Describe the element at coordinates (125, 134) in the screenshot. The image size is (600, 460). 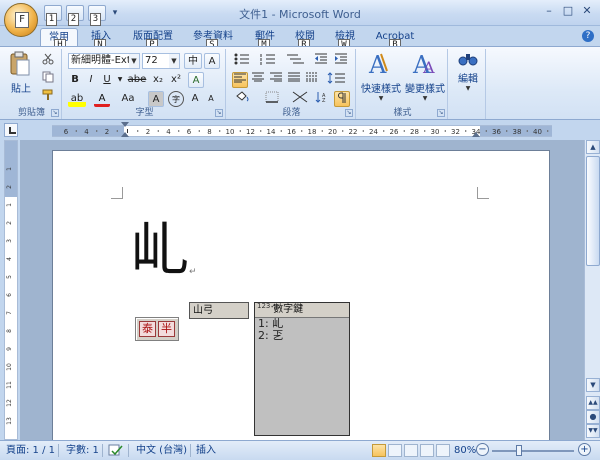
I see `hanging-indent-marker` at that location.